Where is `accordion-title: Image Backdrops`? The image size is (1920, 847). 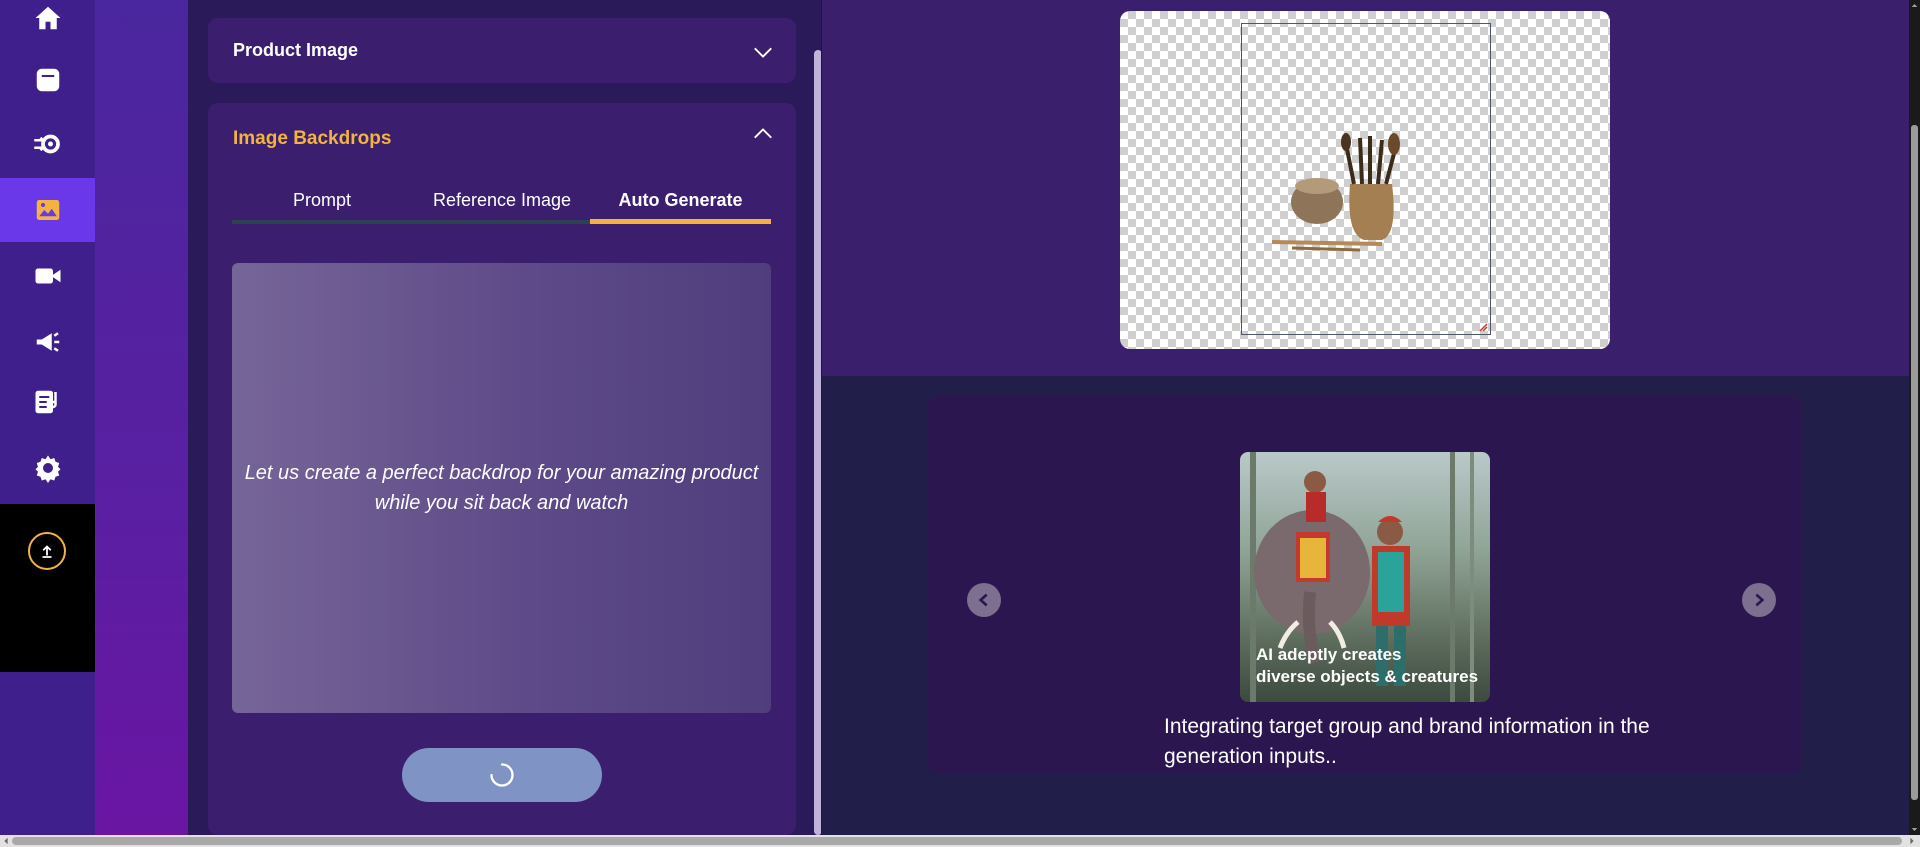 accordion-title: Image Backdrops is located at coordinates (312, 138).